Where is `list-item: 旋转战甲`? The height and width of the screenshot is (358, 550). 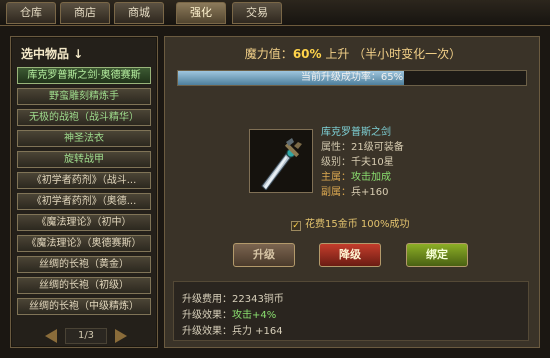 list-item: 旋转战甲 is located at coordinates (84, 159).